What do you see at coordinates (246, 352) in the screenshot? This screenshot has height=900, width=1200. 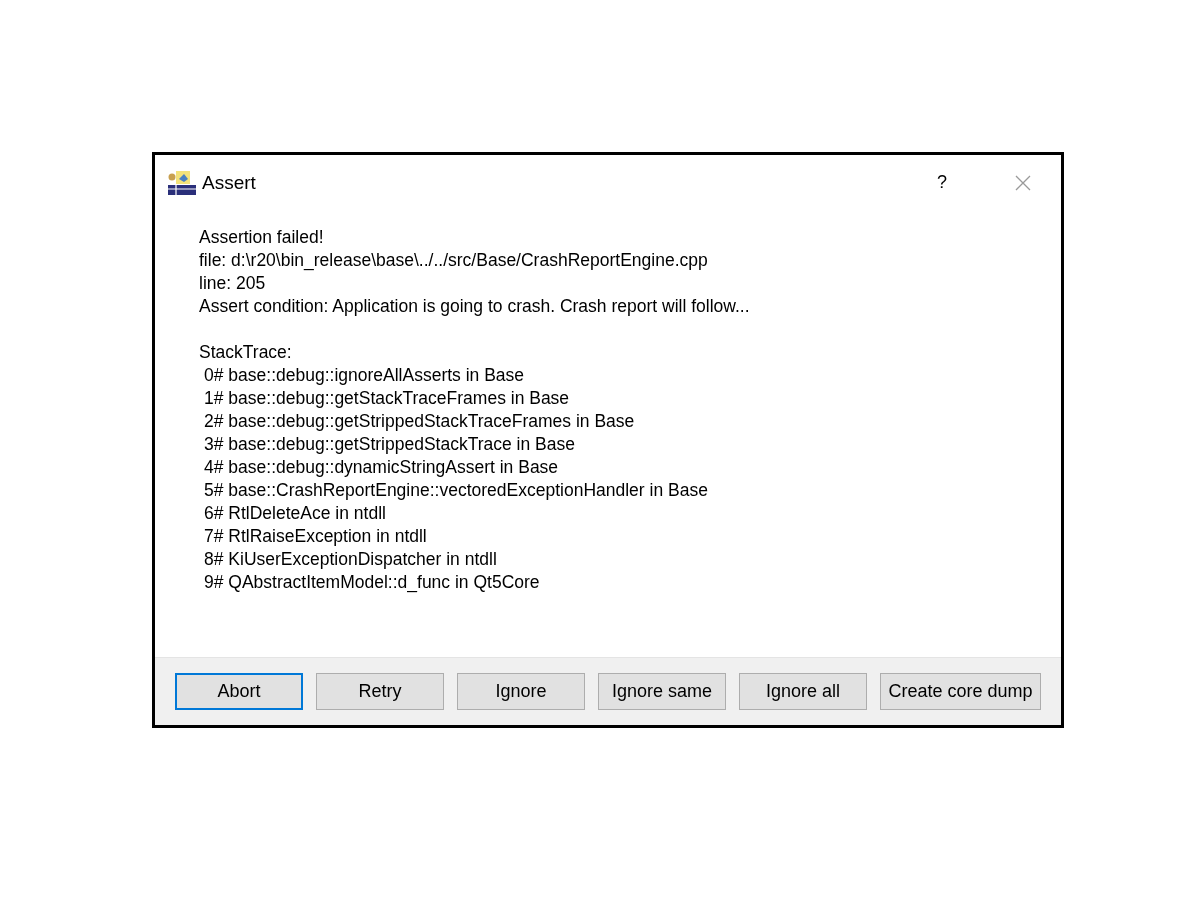 I see `stack-trace-heading: StackTrace:` at bounding box center [246, 352].